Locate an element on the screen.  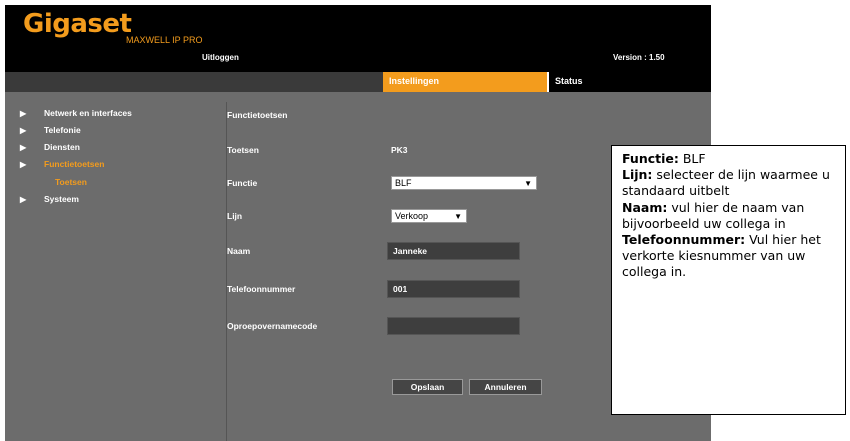
functie-label: Functie is located at coordinates (242, 183).